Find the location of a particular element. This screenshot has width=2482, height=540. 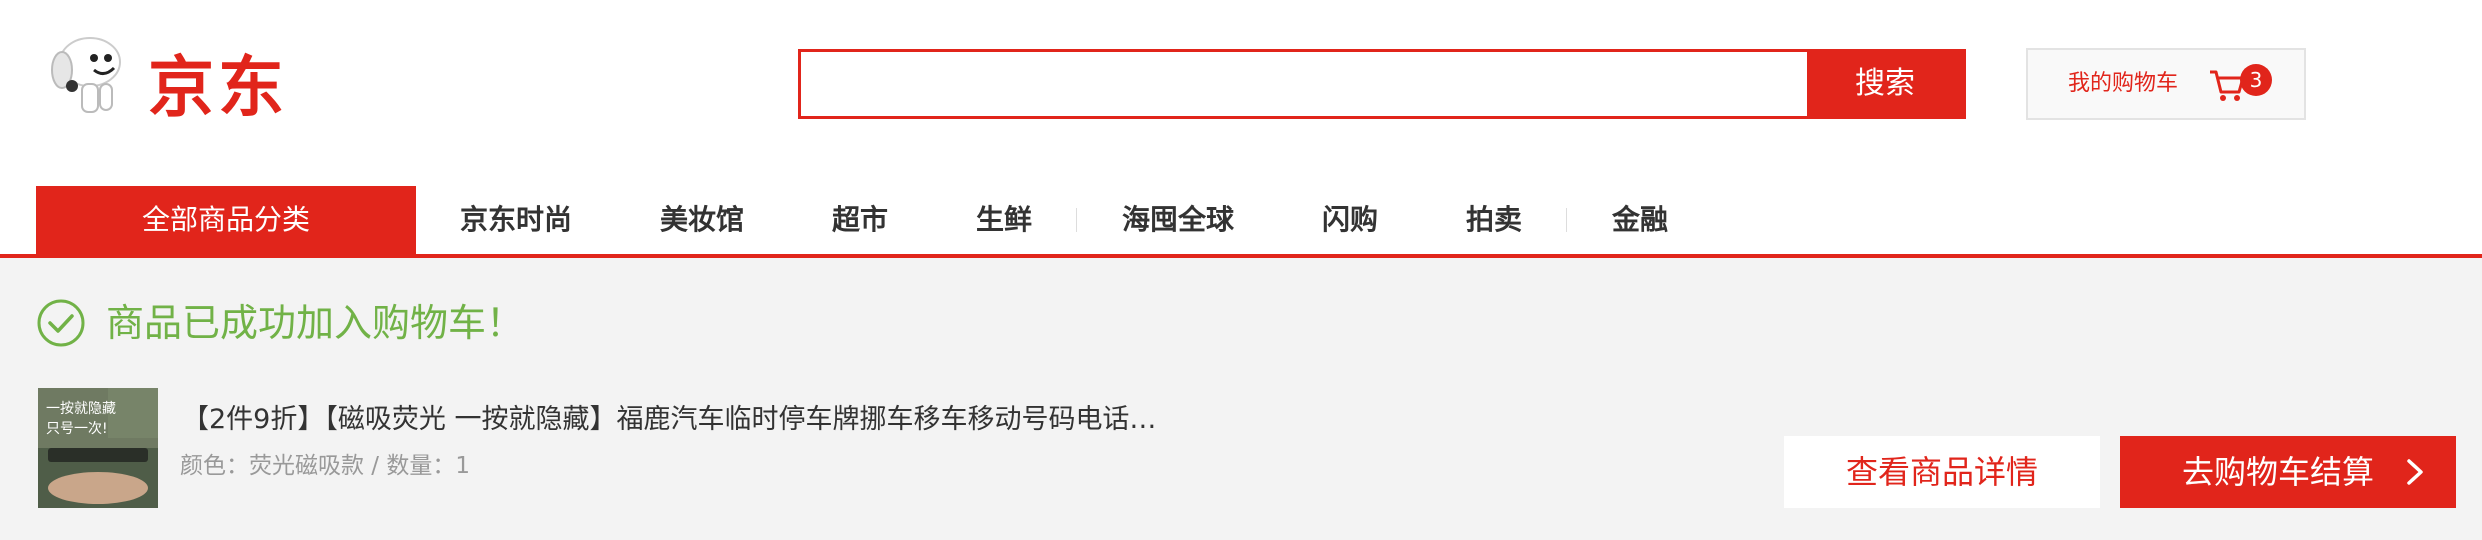

checkout-label: 去购物车结算 is located at coordinates (2278, 472).